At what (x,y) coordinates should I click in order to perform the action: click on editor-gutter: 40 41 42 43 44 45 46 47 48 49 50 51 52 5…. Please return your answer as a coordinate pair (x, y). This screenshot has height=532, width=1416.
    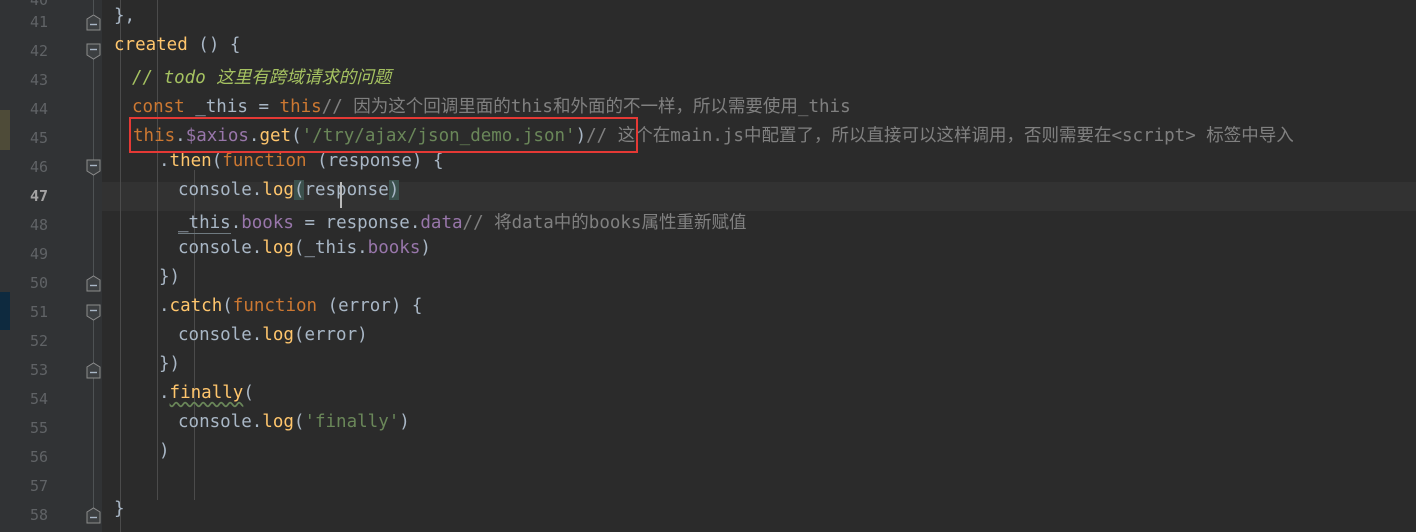
    Looking at the image, I should click on (56, 266).